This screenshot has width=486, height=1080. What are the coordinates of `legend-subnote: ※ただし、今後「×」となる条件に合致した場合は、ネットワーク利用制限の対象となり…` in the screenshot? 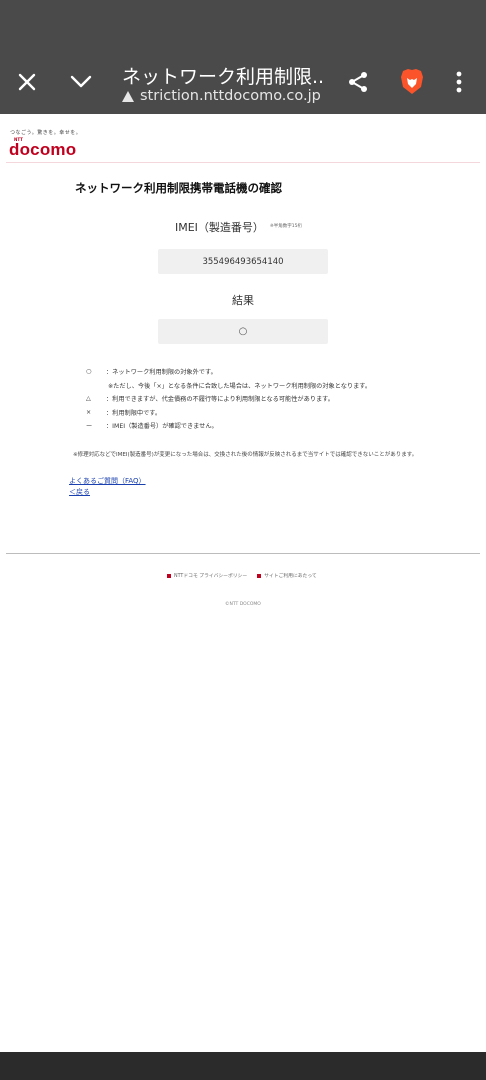 It's located at (228, 386).